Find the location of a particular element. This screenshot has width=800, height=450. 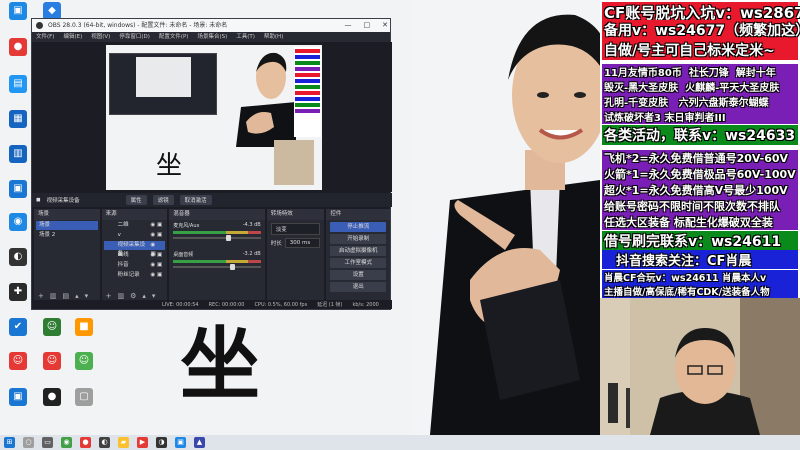

obs-icon: ◐ is located at coordinates (104, 442).